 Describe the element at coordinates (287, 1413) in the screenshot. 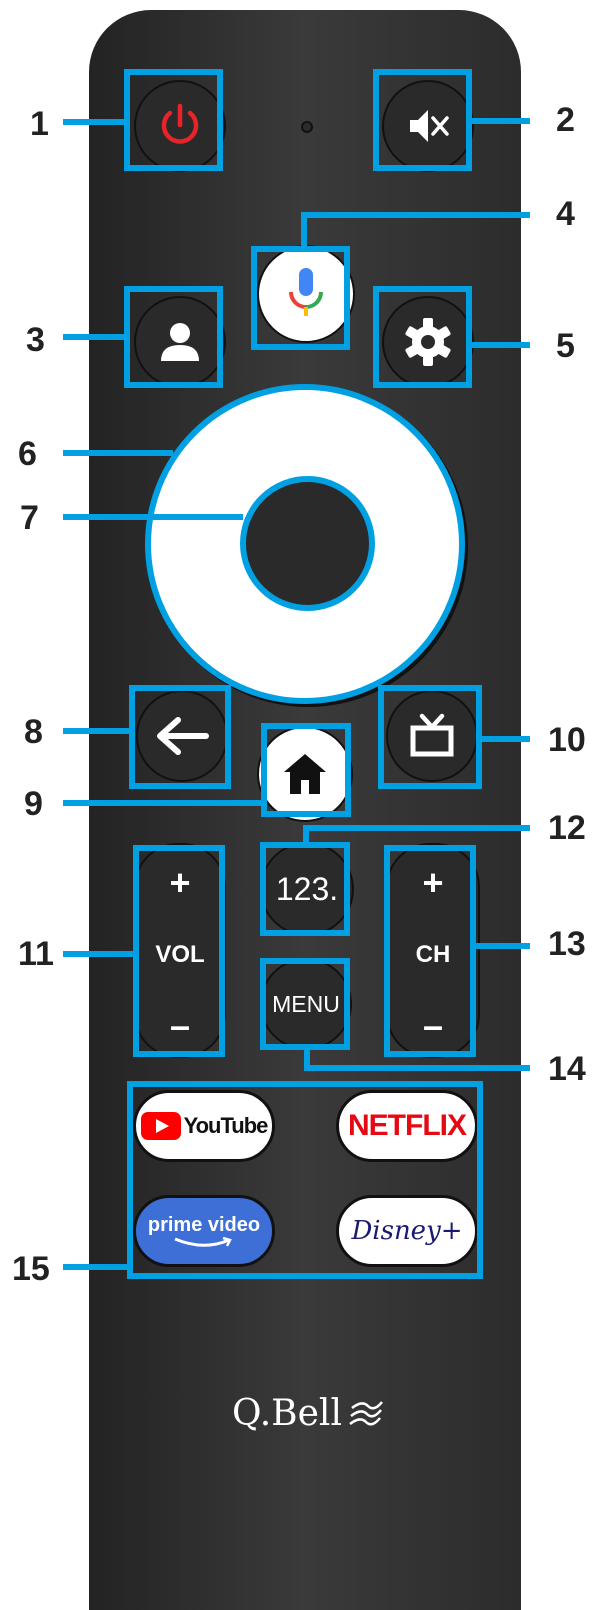

I see `brand-name: Q.Bell` at that location.